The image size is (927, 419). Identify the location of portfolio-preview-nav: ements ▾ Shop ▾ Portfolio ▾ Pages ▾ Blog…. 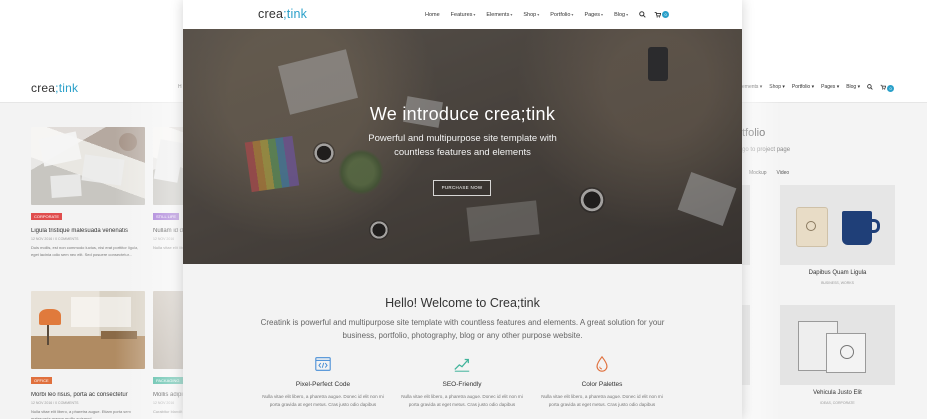
(818, 88).